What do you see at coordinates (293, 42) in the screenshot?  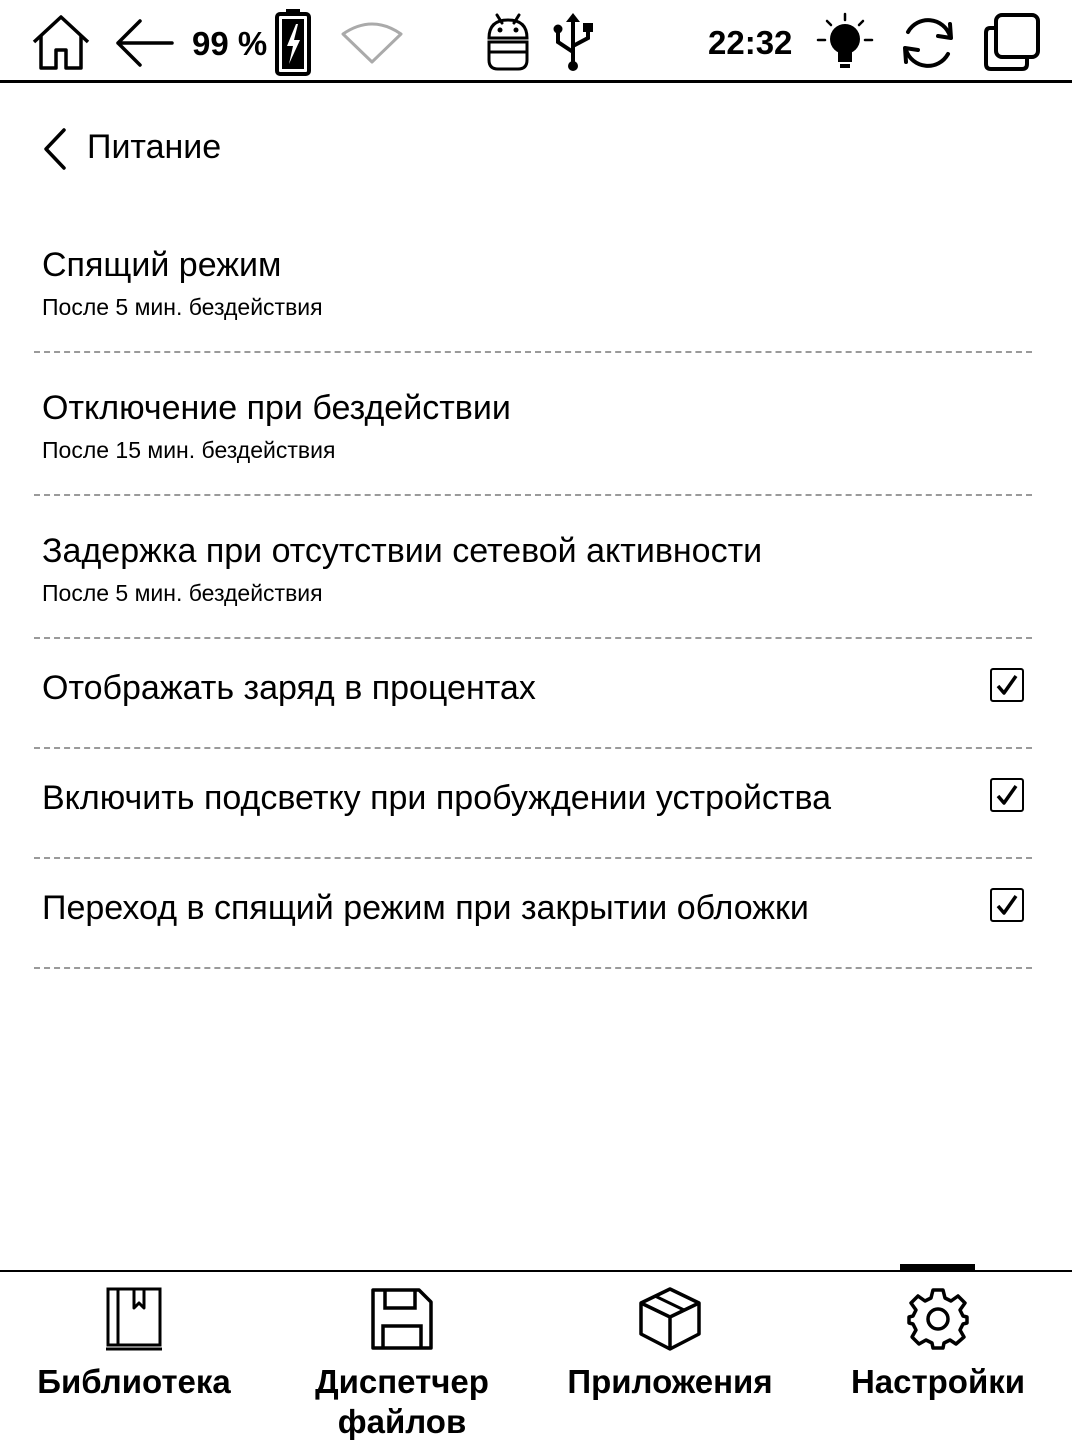 I see `battery-charging-icon` at bounding box center [293, 42].